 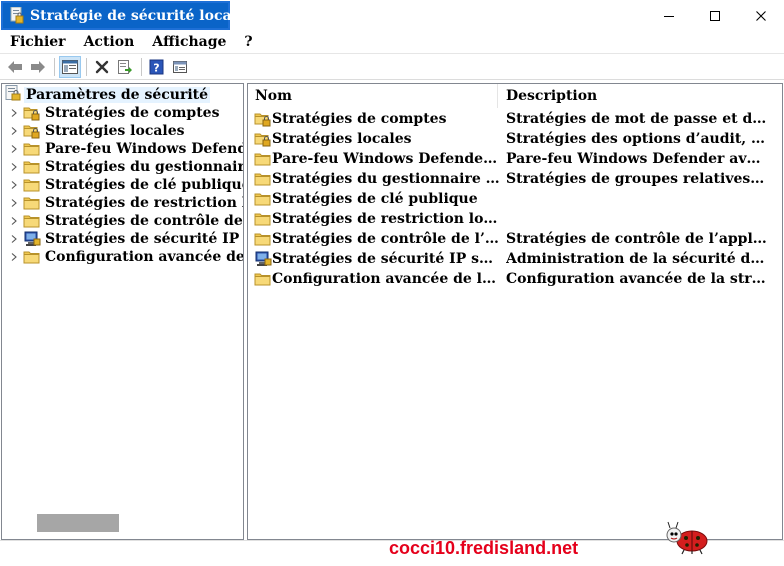 I want to click on horizontal-scrollbar-thumb, so click(x=78, y=523).